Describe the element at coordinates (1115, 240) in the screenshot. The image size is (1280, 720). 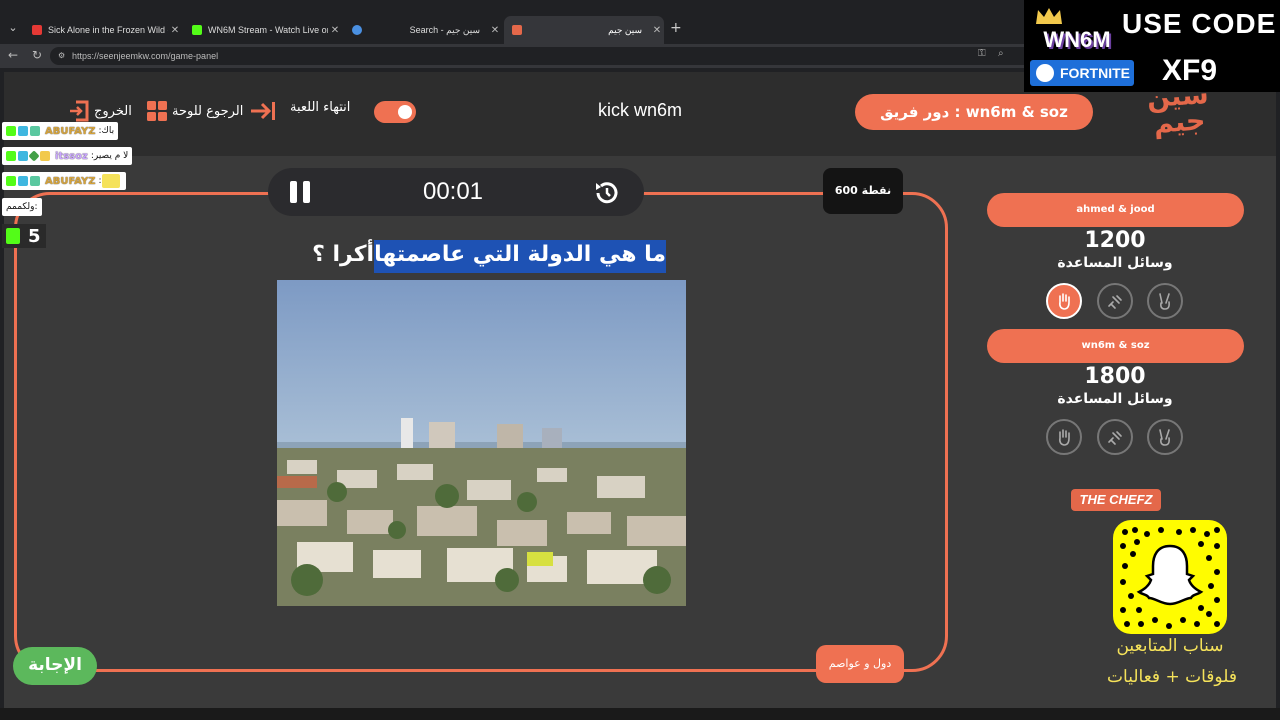
I see `team-score: 1200` at that location.